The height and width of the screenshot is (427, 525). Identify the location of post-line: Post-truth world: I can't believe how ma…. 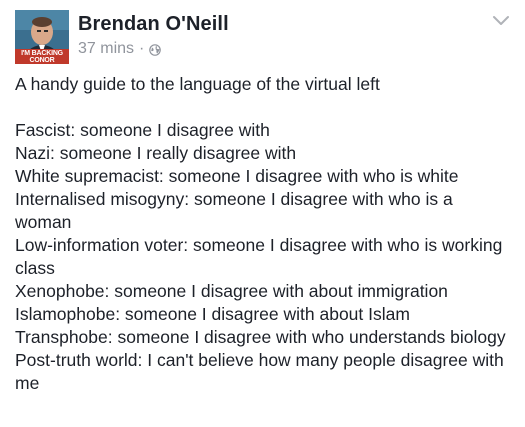
(259, 371).